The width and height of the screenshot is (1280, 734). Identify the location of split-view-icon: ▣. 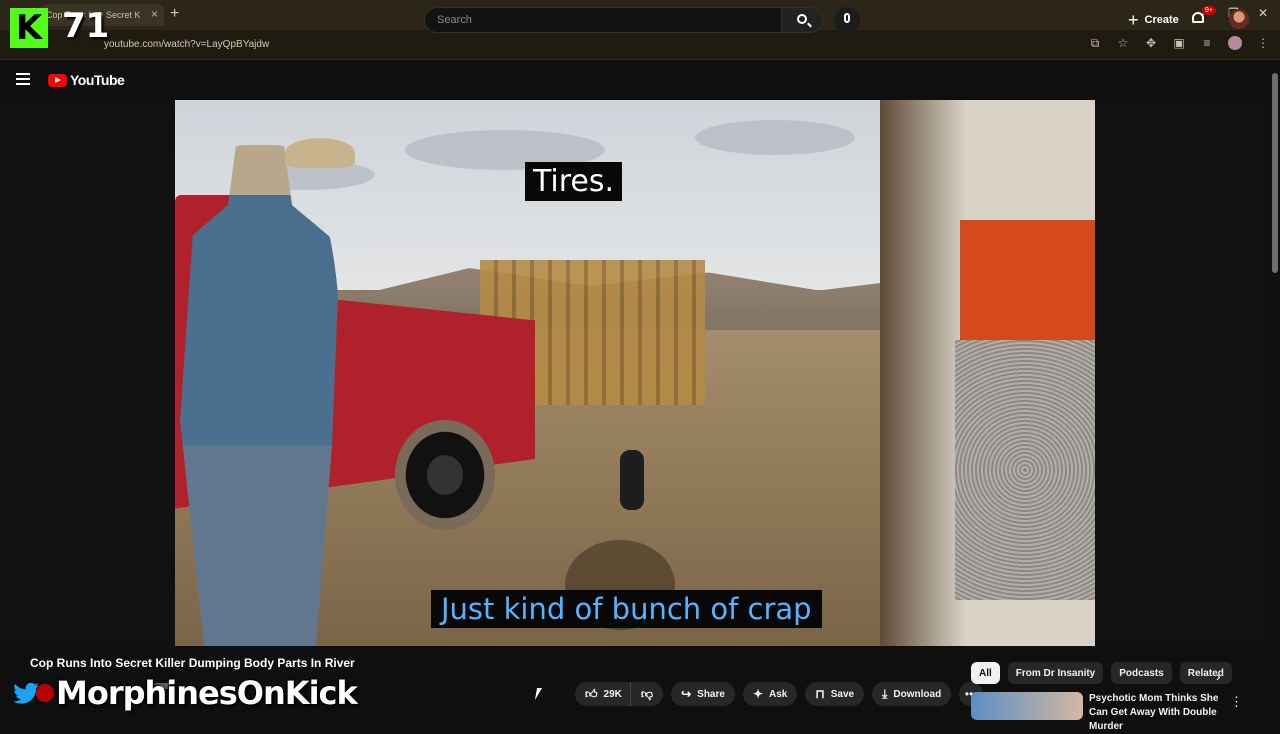
(1179, 44).